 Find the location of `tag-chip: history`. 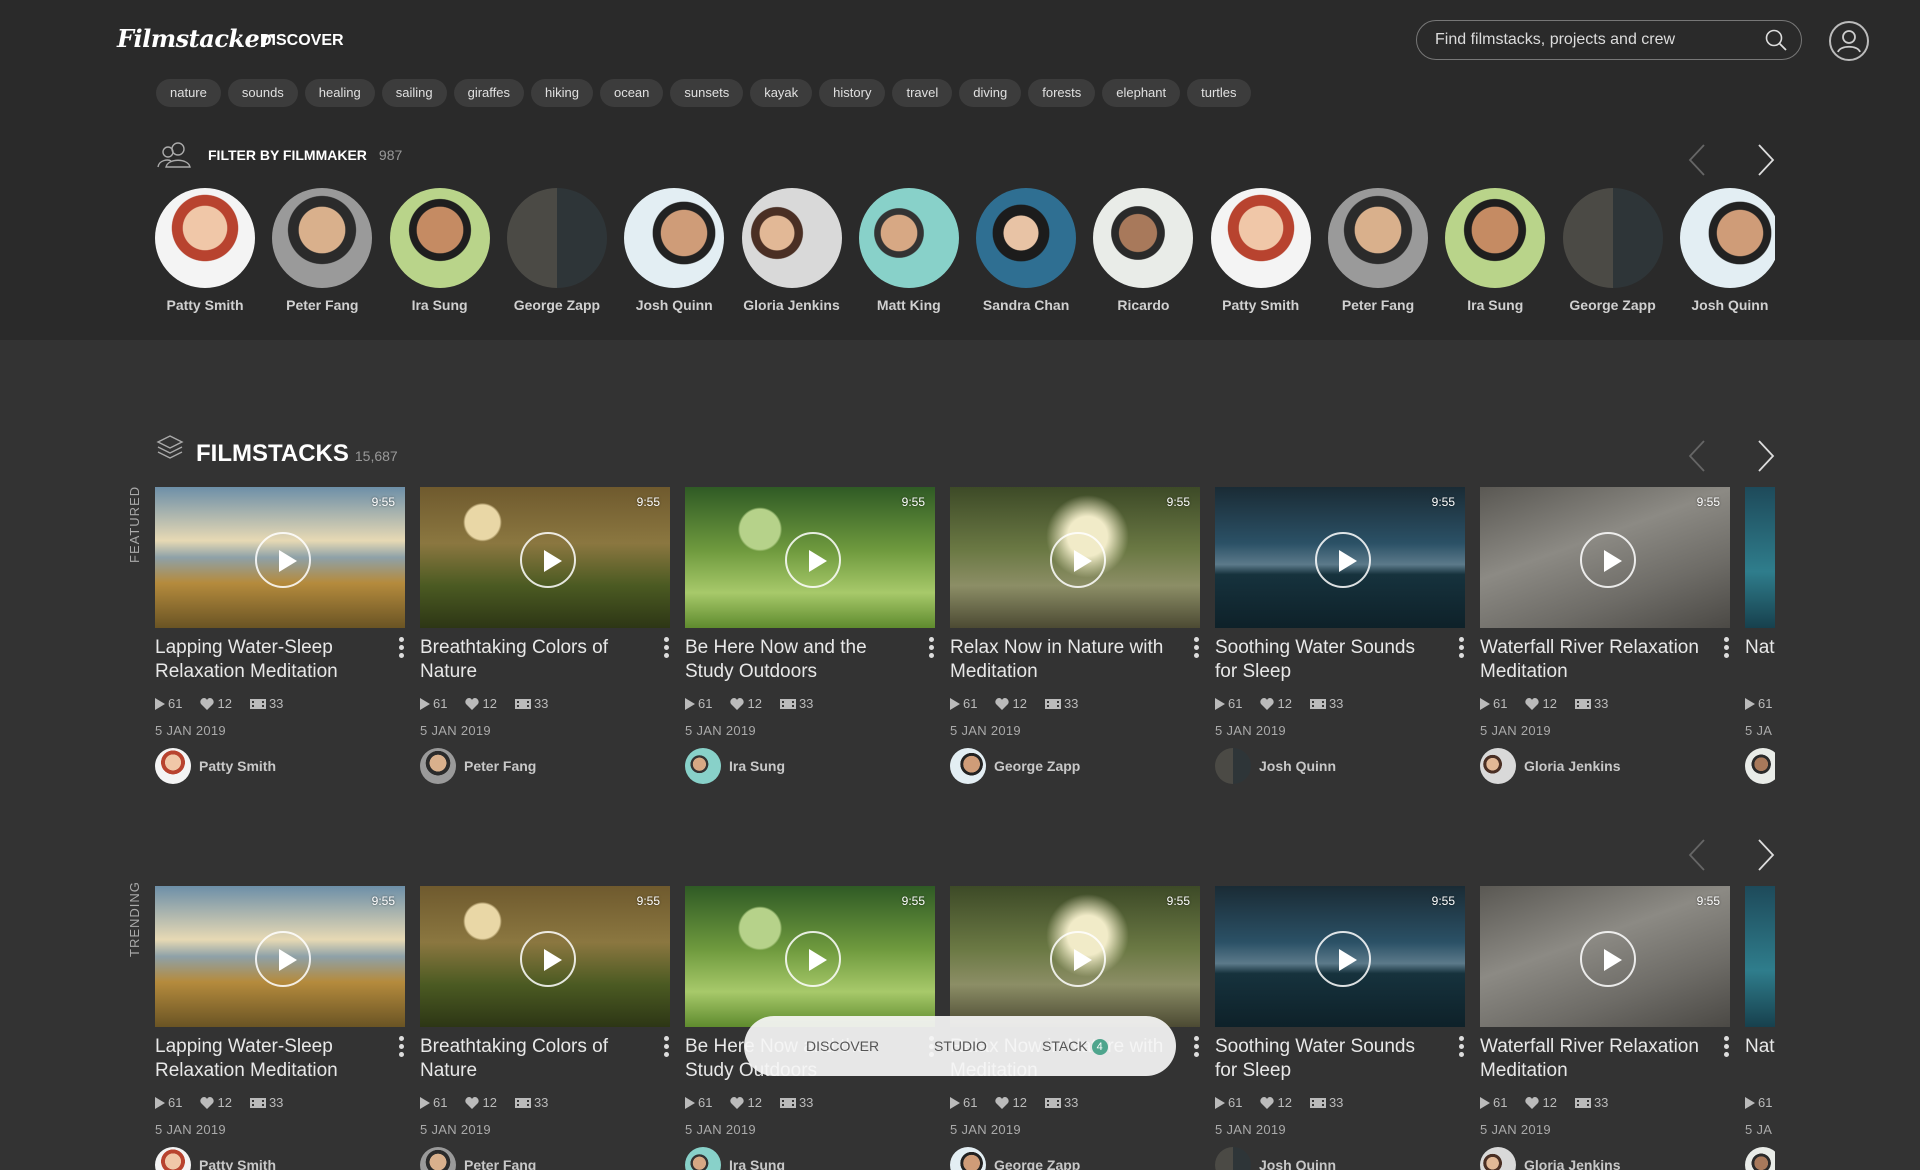

tag-chip: history is located at coordinates (852, 93).